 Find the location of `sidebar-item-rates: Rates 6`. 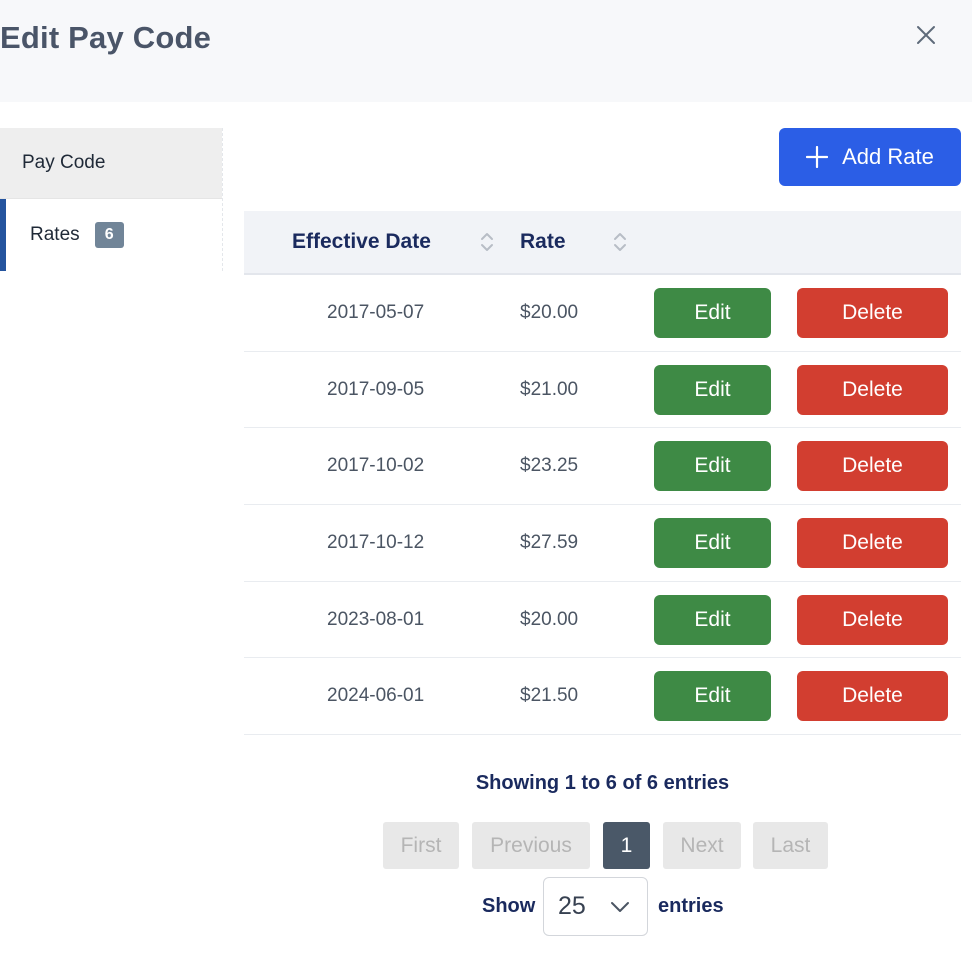

sidebar-item-rates: Rates 6 is located at coordinates (111, 235).